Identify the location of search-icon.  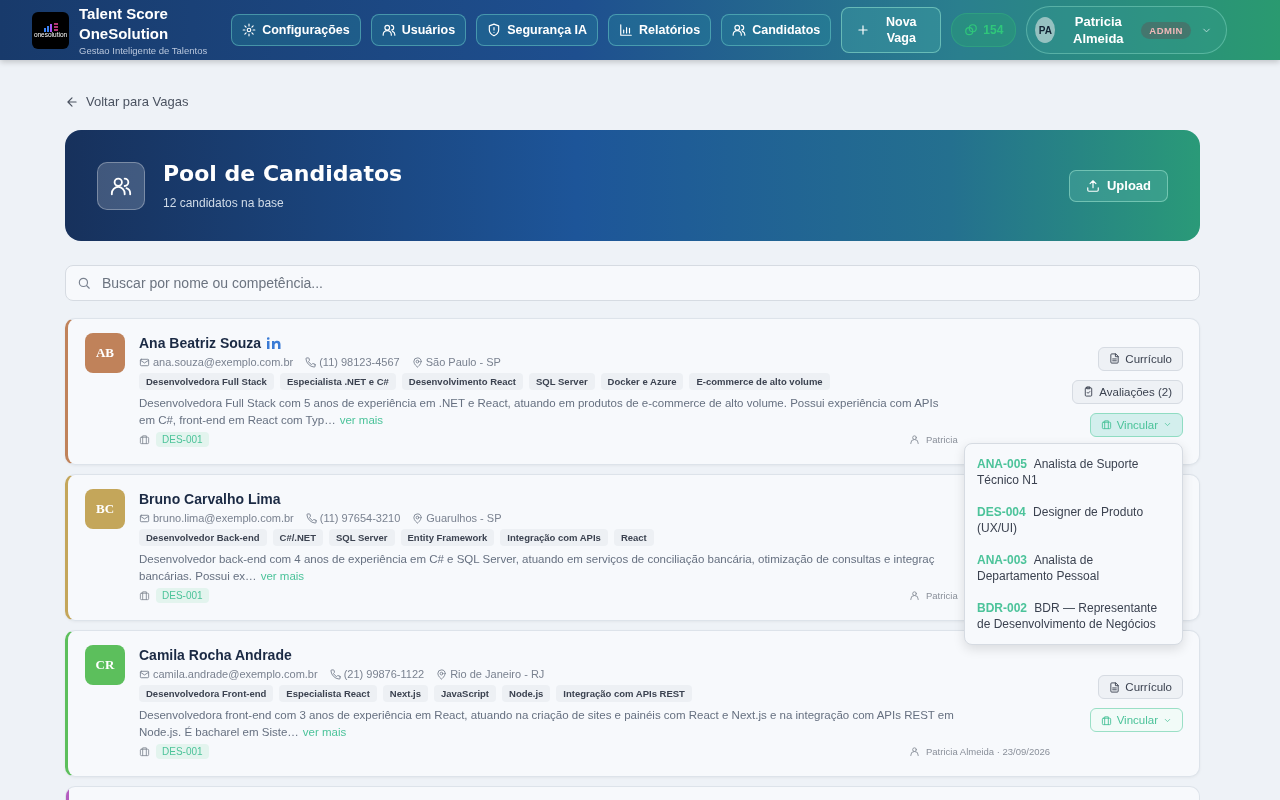
(84, 283).